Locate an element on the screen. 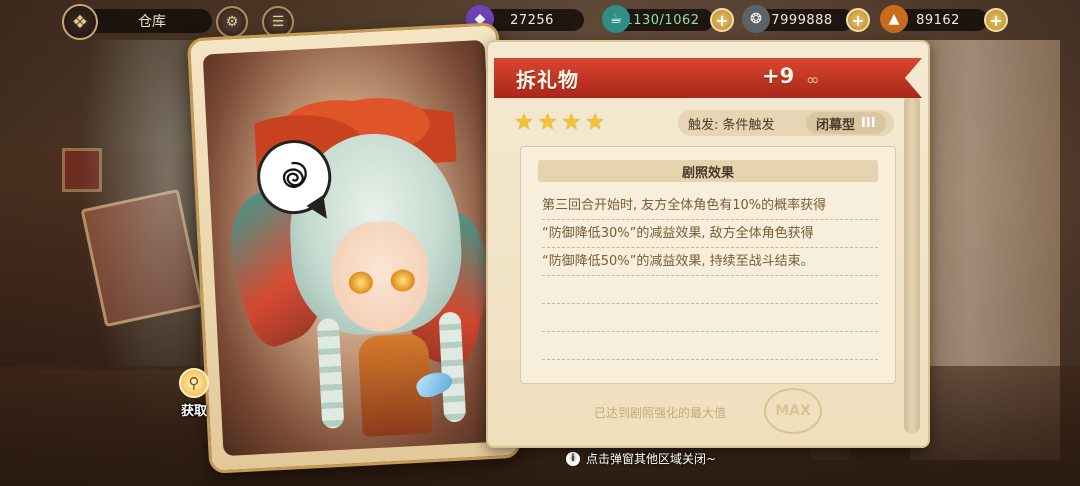 The width and height of the screenshot is (1080, 486). add-carrot-button: + is located at coordinates (996, 20).